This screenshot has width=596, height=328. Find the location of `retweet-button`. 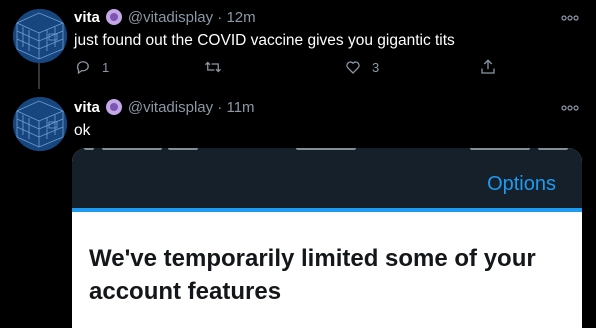

retweet-button is located at coordinates (218, 67).